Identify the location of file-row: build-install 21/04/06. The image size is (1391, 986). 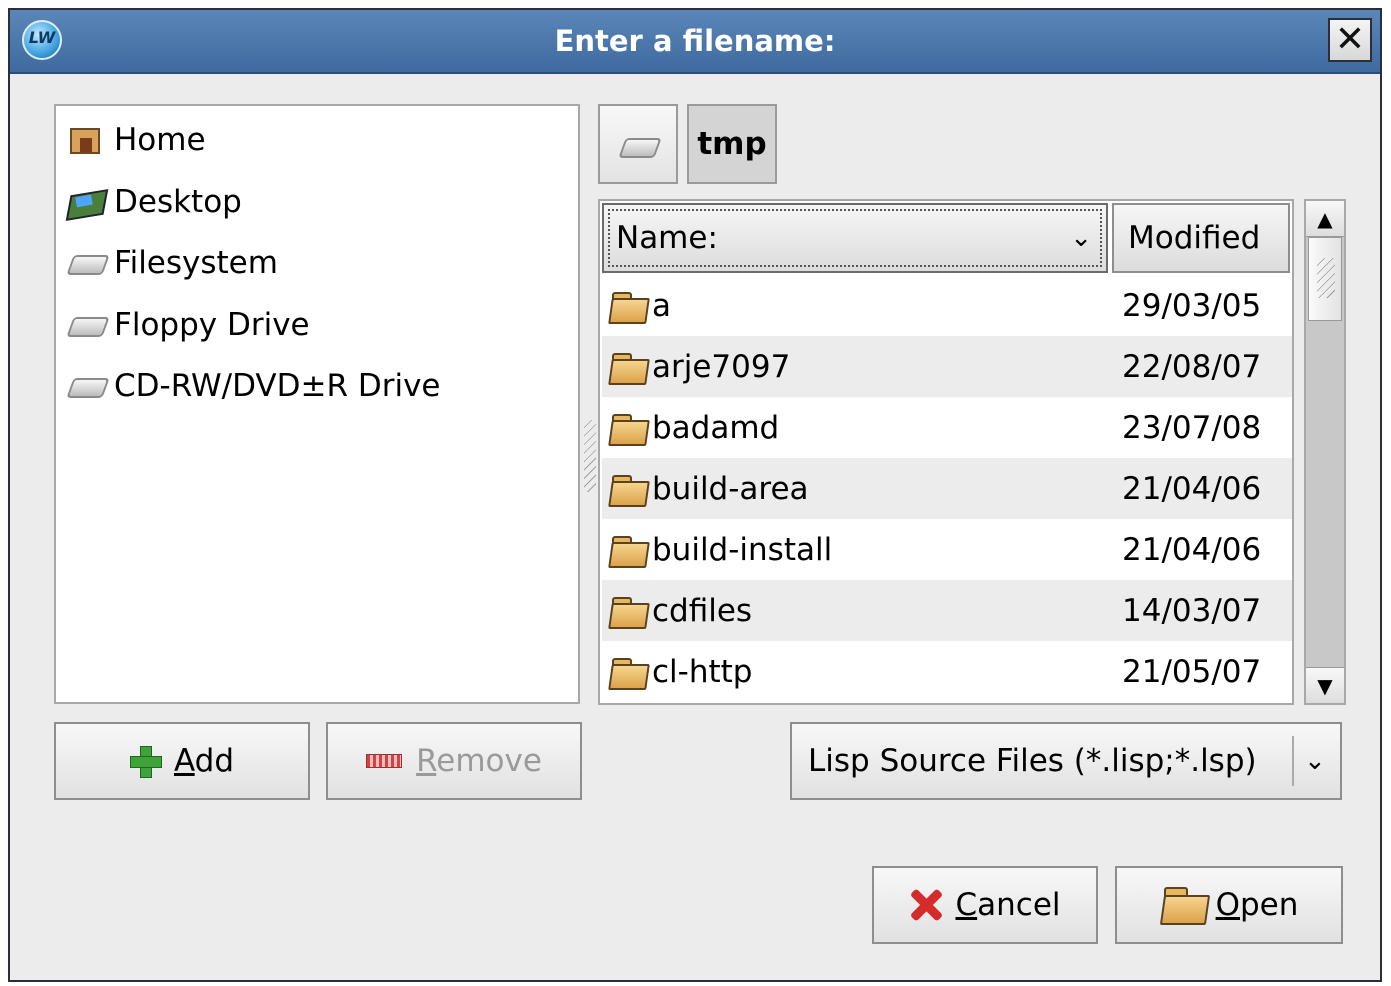
(947, 549).